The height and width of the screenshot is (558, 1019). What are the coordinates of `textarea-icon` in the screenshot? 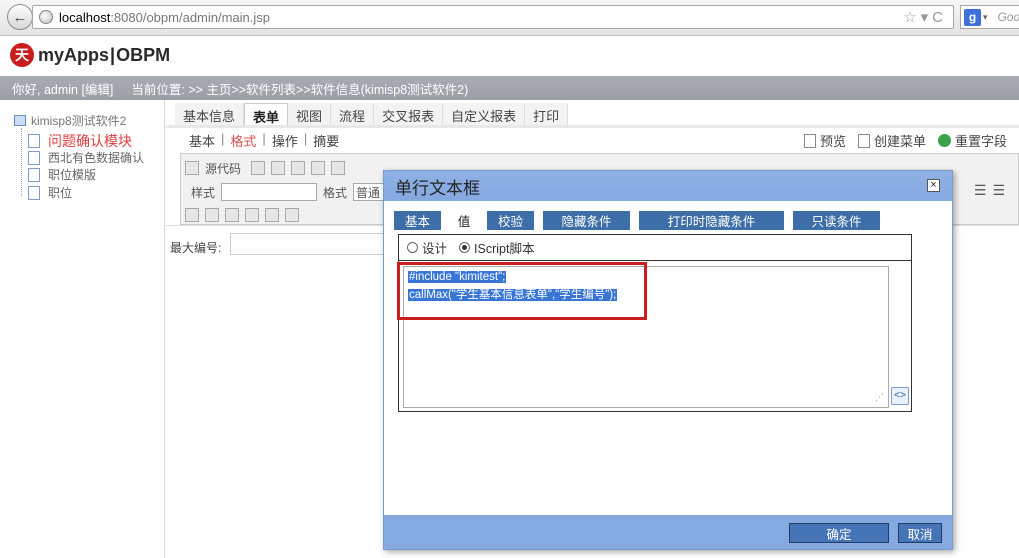 It's located at (252, 215).